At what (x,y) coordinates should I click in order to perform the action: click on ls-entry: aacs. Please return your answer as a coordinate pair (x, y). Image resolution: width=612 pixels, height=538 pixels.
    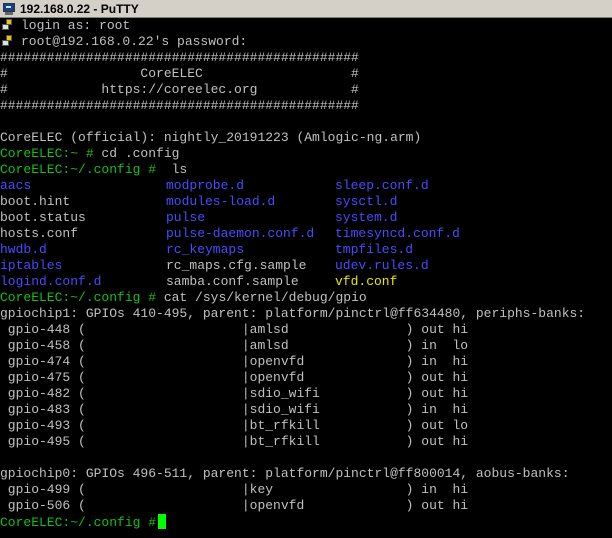
    Looking at the image, I should click on (16, 185).